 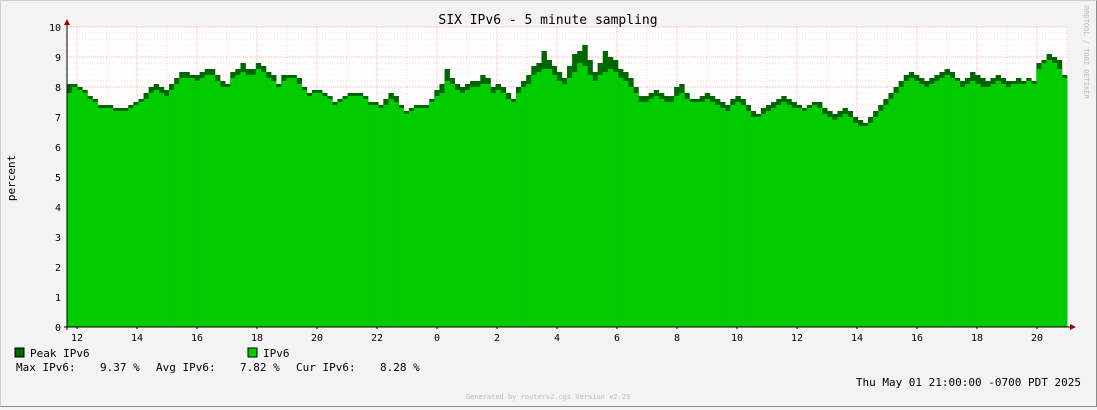 What do you see at coordinates (67, 22) in the screenshot?
I see `y-axis-arrow` at bounding box center [67, 22].